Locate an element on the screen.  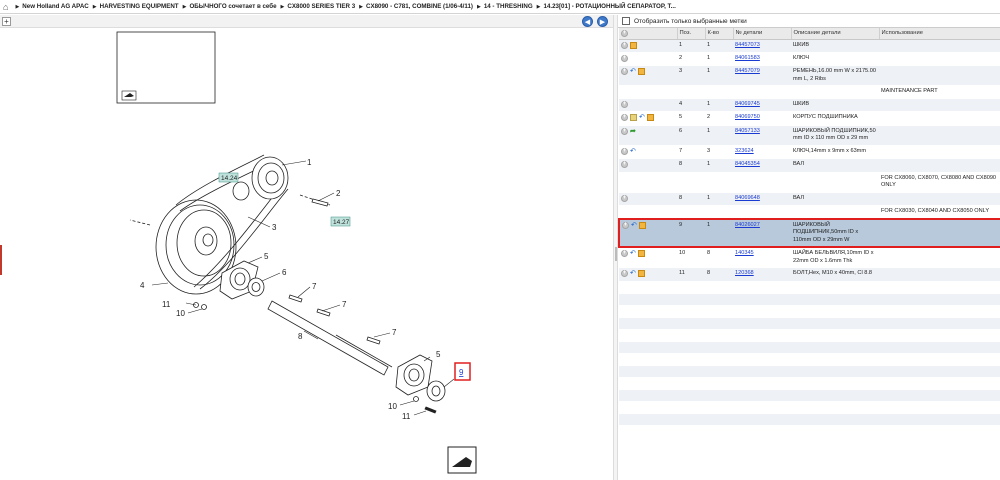
breadcrumb-item: HARVESTING EQUIPMENT is located at coordinates (139, 6).